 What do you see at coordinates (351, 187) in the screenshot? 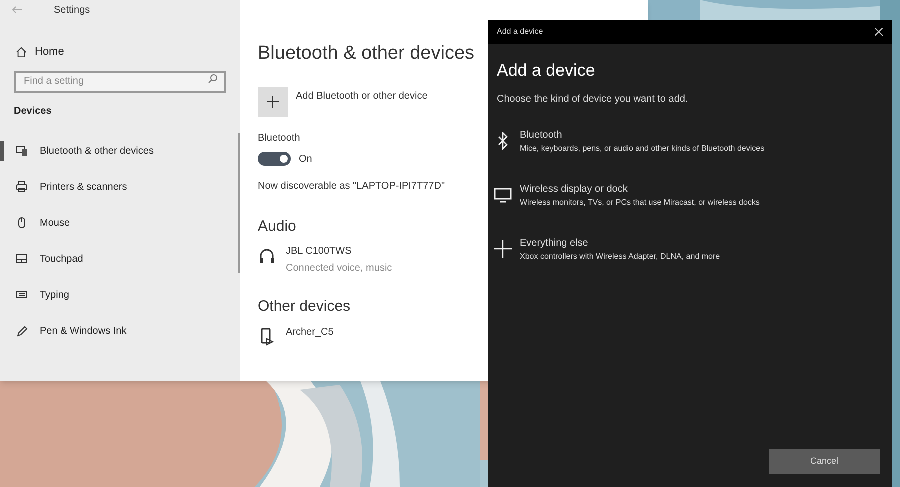
I see `discoverable-text: Now discoverable as "LAPTOP-IPI7T77D"` at bounding box center [351, 187].